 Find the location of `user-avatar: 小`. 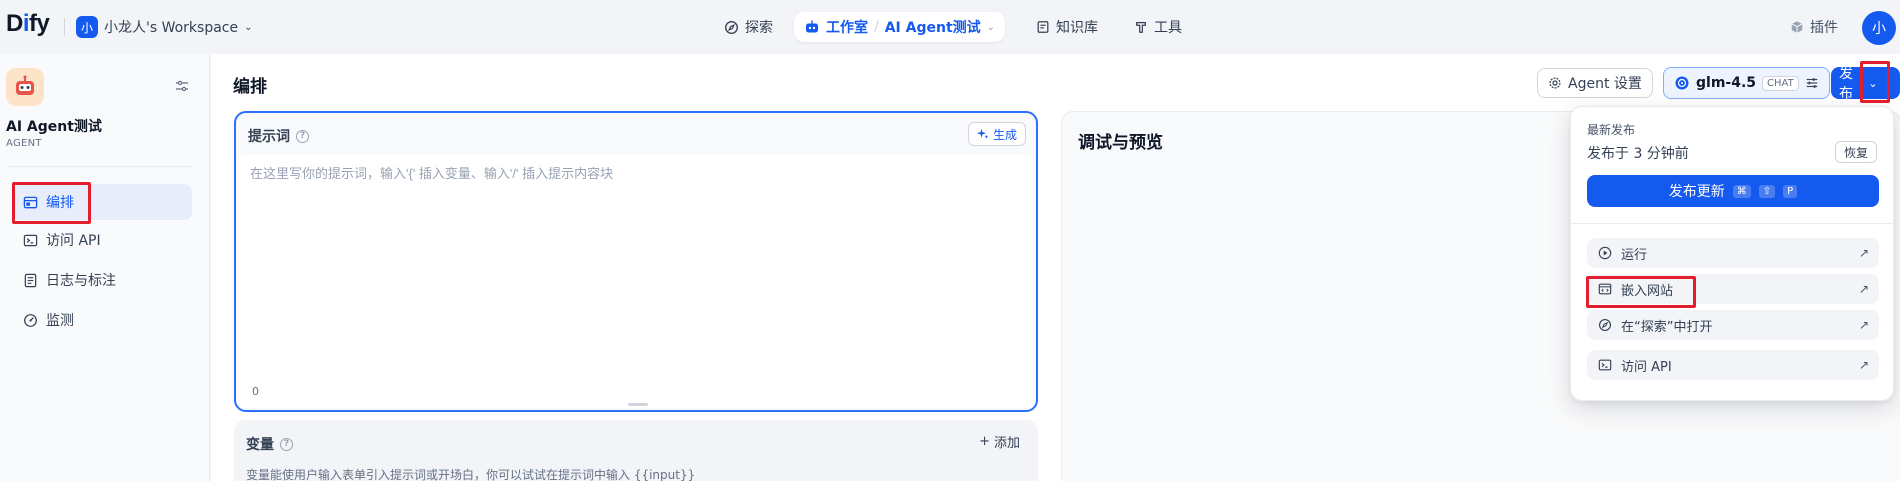

user-avatar: 小 is located at coordinates (1879, 28).